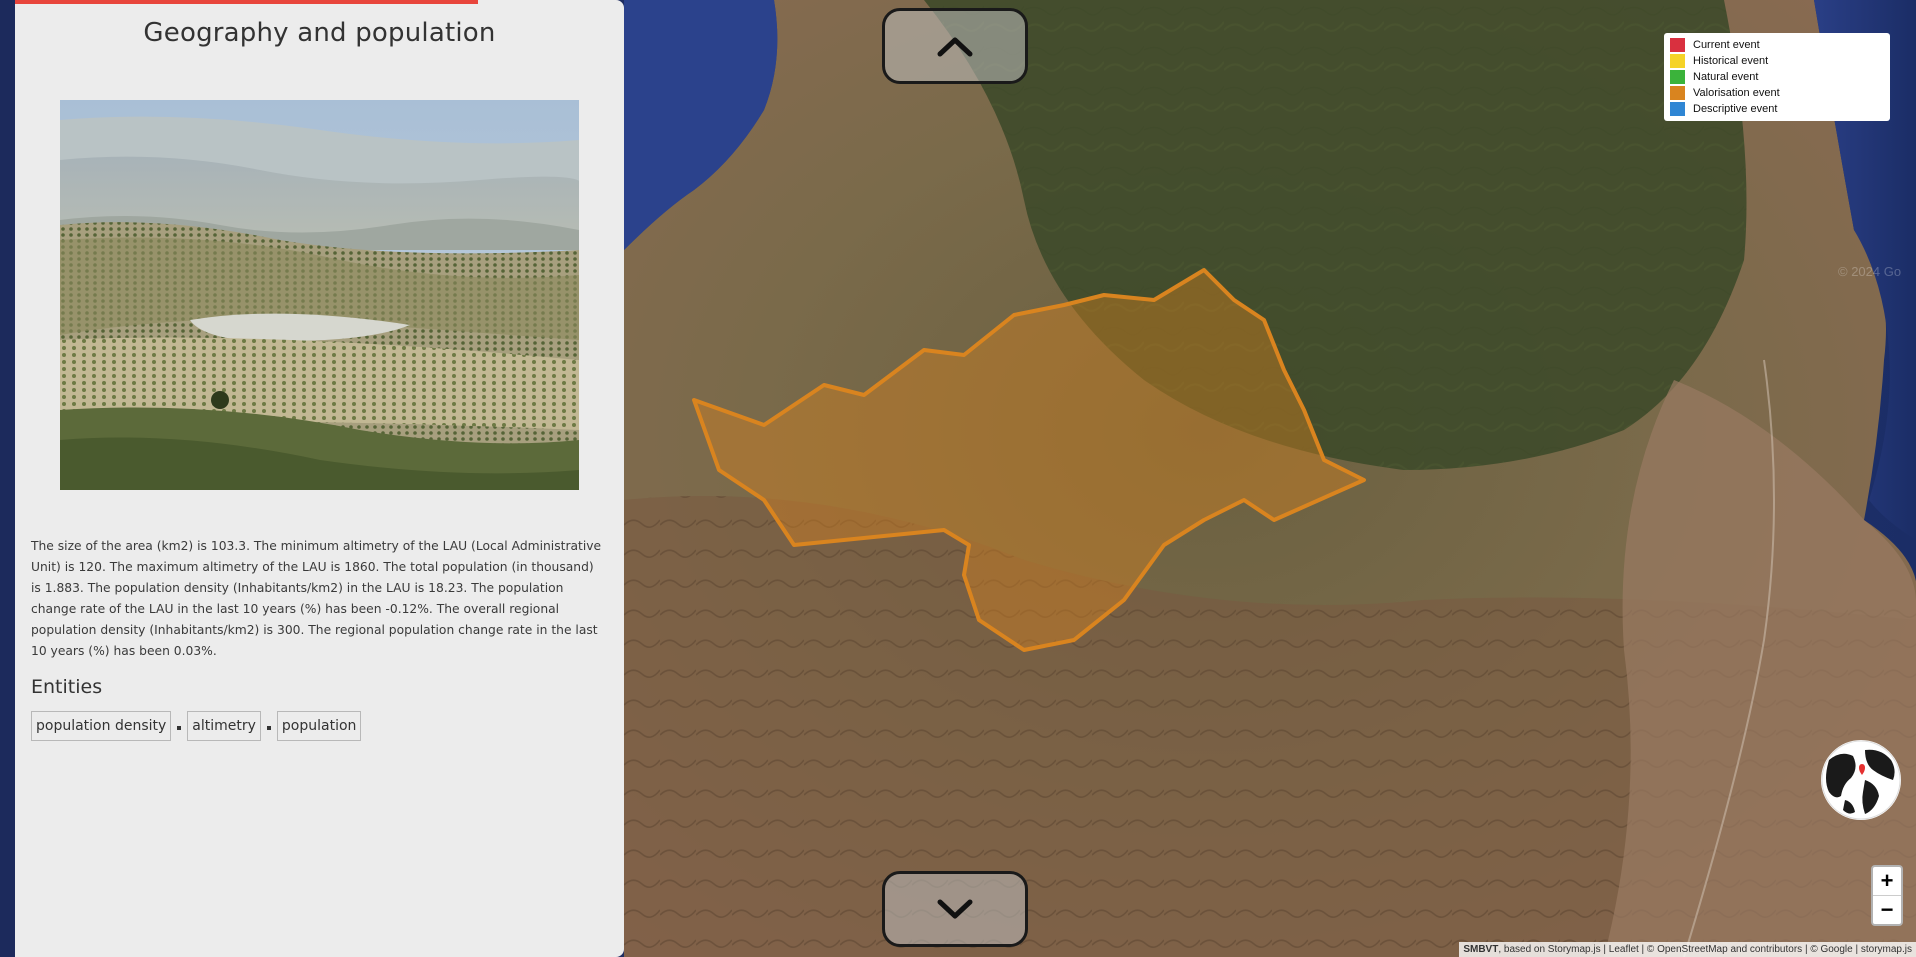 The image size is (1916, 957). I want to click on story-progress-bar, so click(246, 2).